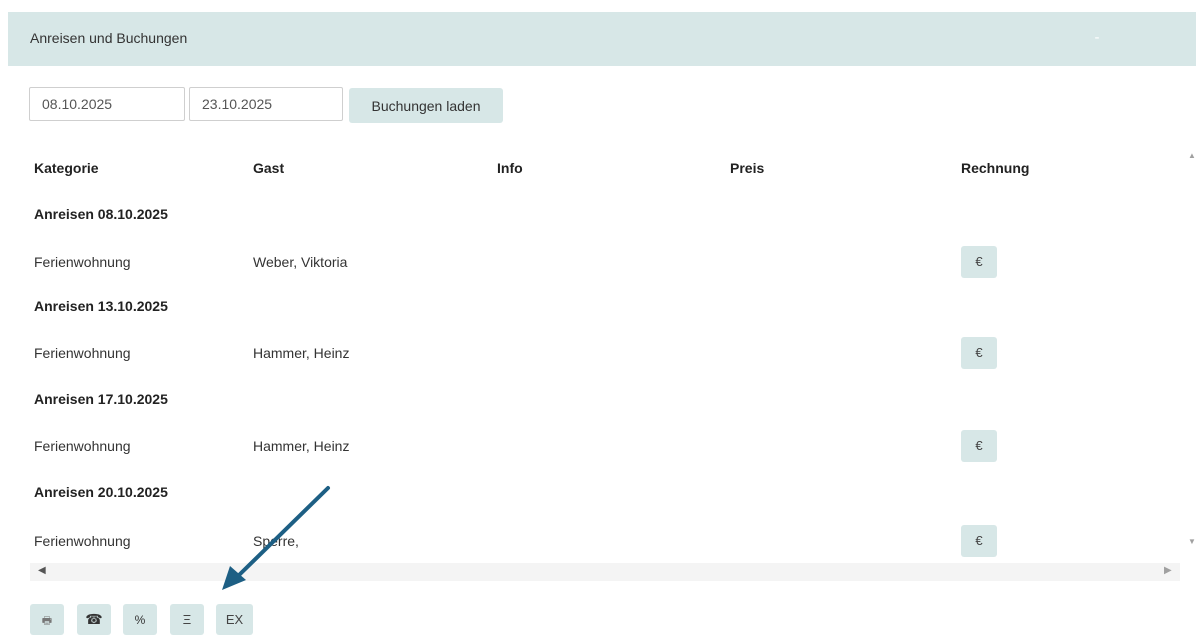 This screenshot has height=635, width=1196. Describe the element at coordinates (597, 262) in the screenshot. I see `table-row: Ferienwohnung Weber, Viktoria` at that location.